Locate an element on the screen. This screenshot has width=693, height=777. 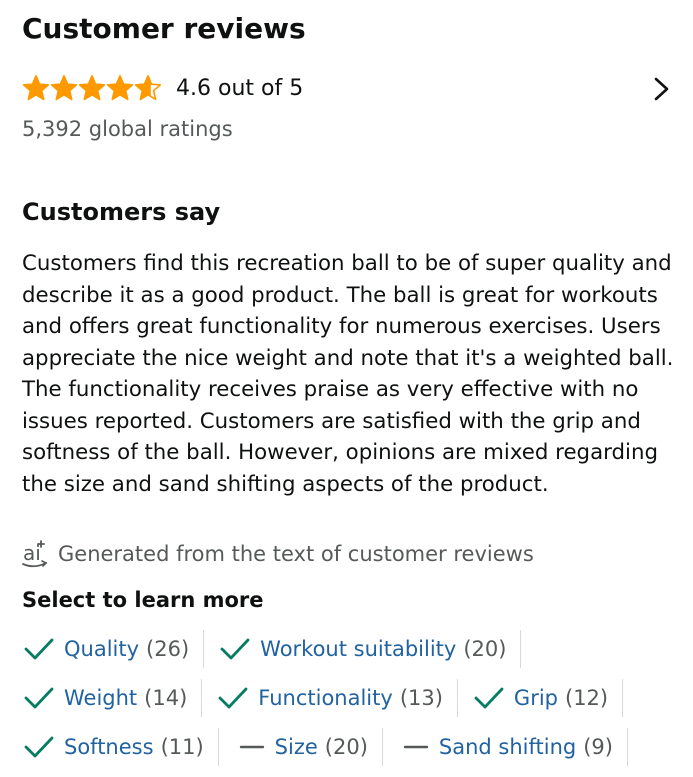
aspect-chip-weight: Weight (14) is located at coordinates (110, 698).